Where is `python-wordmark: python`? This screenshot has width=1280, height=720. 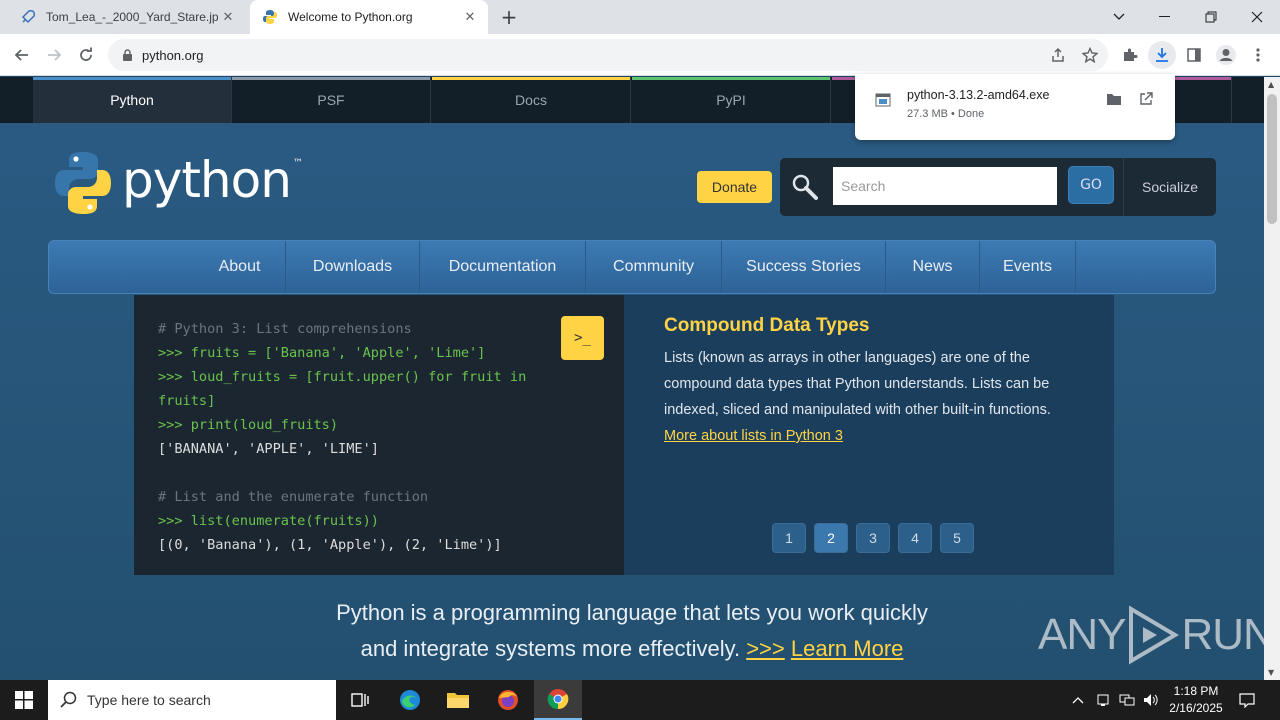
python-wordmark: python is located at coordinates (207, 180).